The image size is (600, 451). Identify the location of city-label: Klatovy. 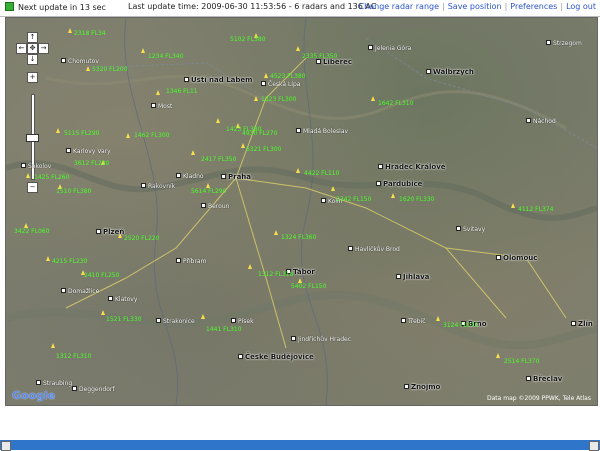
(122, 299).